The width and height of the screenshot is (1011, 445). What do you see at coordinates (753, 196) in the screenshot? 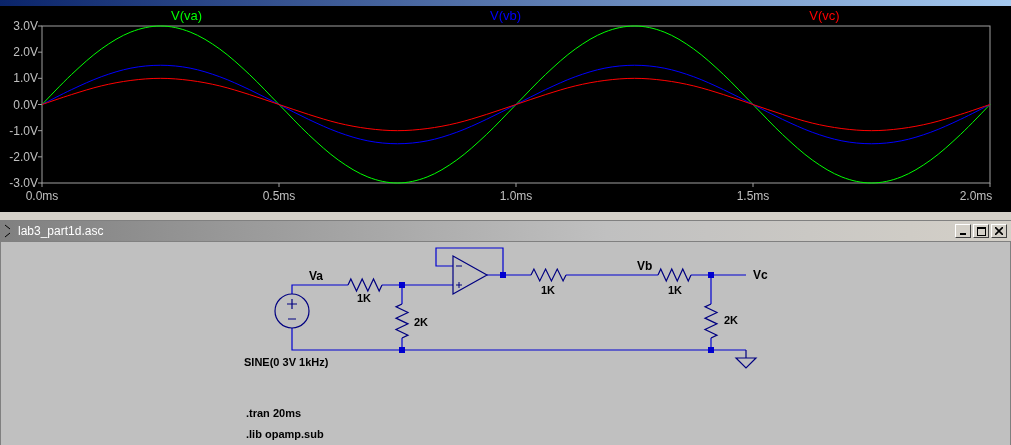
I see `axis-tick-label: 1.5ms` at bounding box center [753, 196].